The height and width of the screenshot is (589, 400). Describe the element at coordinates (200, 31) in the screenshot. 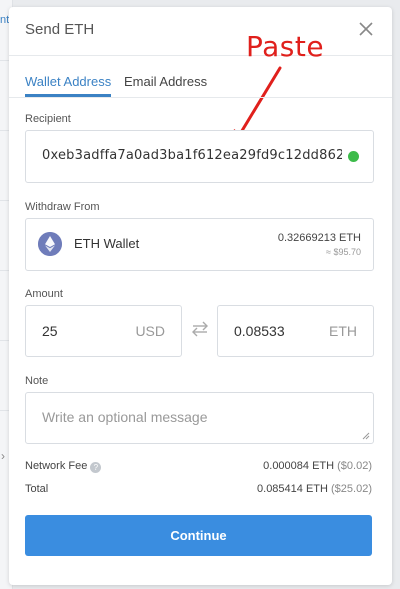

I see `modal-header: Send ETH` at that location.